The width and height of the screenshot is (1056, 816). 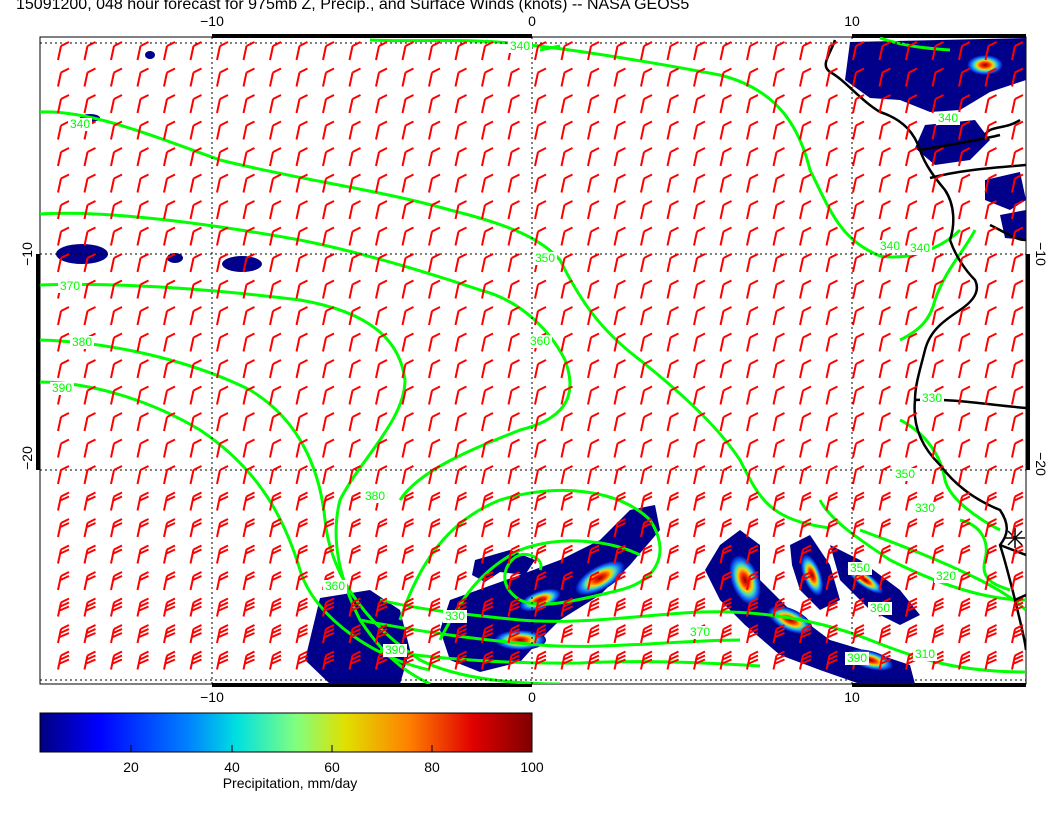 I want to click on colorbar-tick: 20, so click(x=131, y=767).